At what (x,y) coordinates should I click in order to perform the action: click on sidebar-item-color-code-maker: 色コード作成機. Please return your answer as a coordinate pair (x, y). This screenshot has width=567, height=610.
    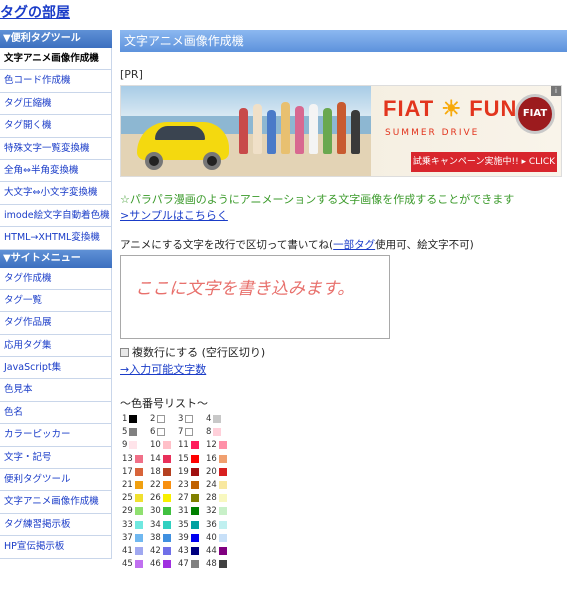
    Looking at the image, I should click on (56, 81).